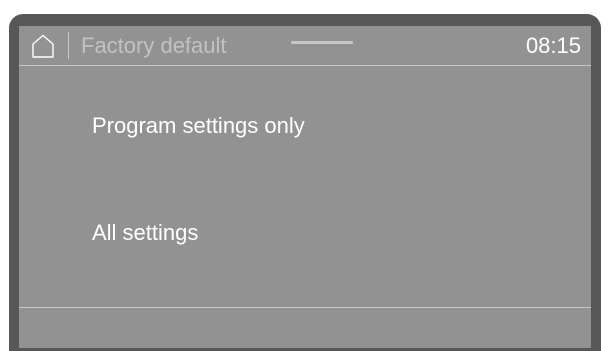 This screenshot has width=610, height=351. Describe the element at coordinates (305, 65) in the screenshot. I see `header-separator` at that location.